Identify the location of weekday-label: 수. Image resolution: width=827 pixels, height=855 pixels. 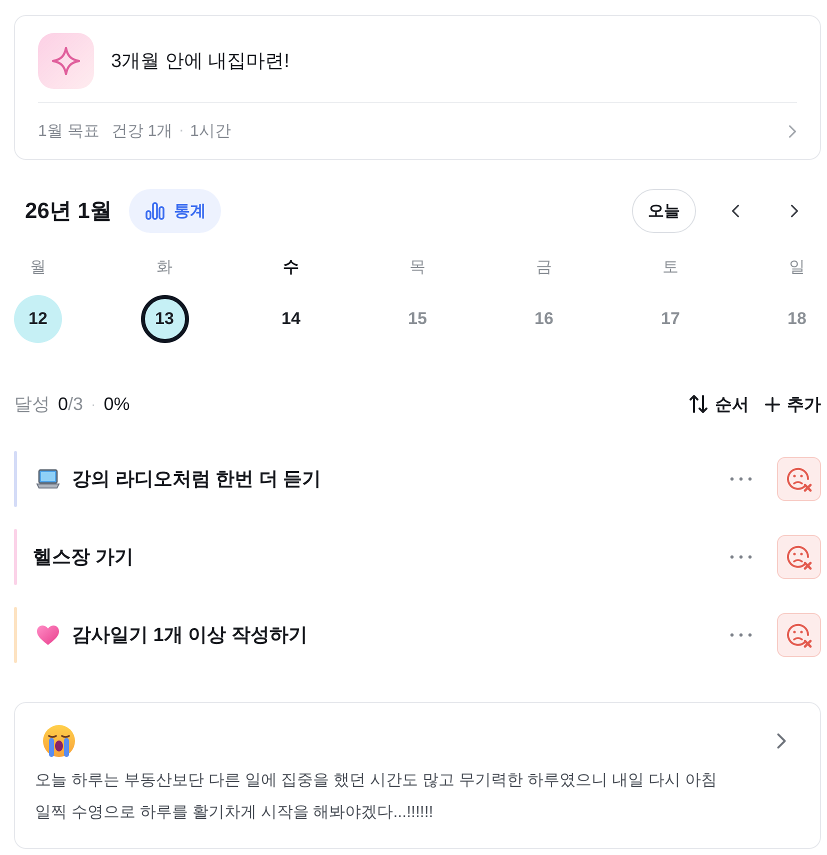
(291, 268).